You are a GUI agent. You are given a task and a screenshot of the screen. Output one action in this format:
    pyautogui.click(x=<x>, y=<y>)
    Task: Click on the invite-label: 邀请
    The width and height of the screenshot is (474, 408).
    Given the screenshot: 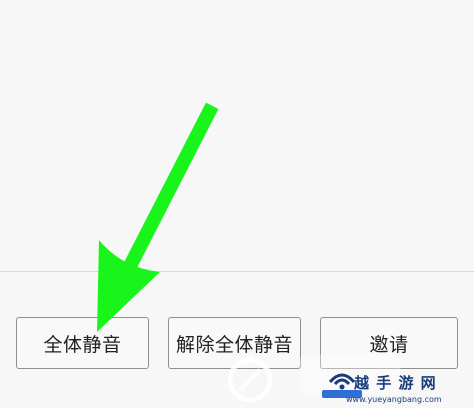 What is the action you would take?
    pyautogui.click(x=389, y=344)
    